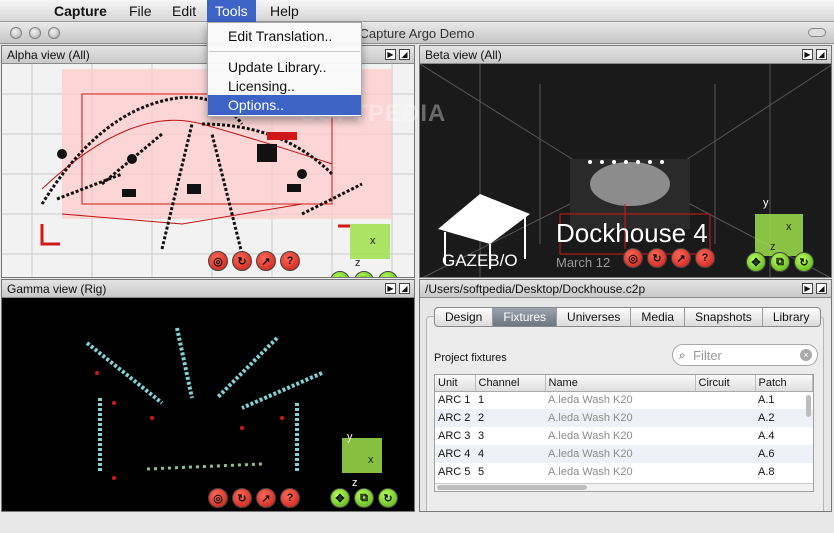 Image resolution: width=834 pixels, height=533 pixels. Describe the element at coordinates (620, 383) in the screenshot. I see `col-name: Name` at that location.